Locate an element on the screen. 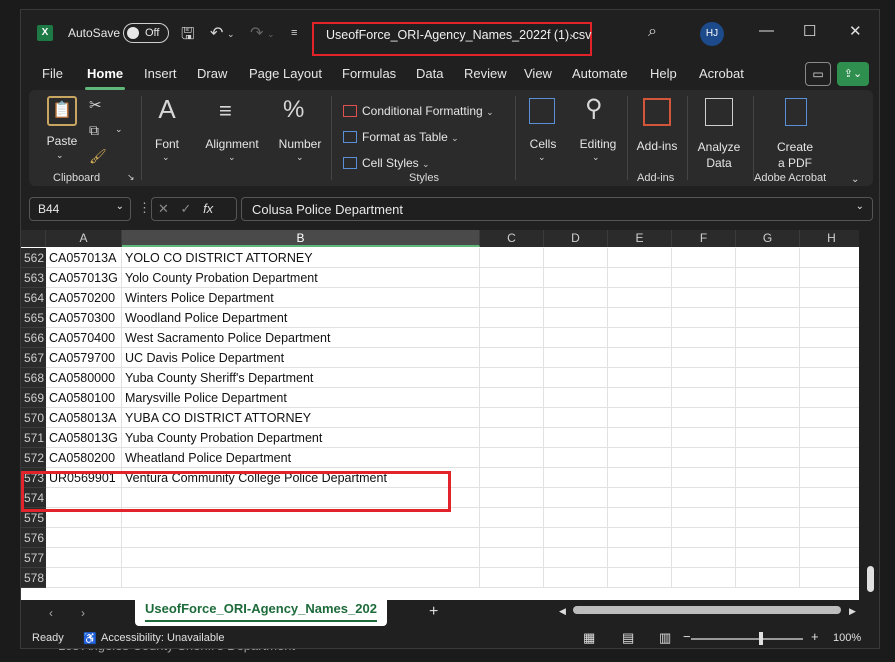 This screenshot has height=662, width=895. enter-icon: ✓ is located at coordinates (186, 208).